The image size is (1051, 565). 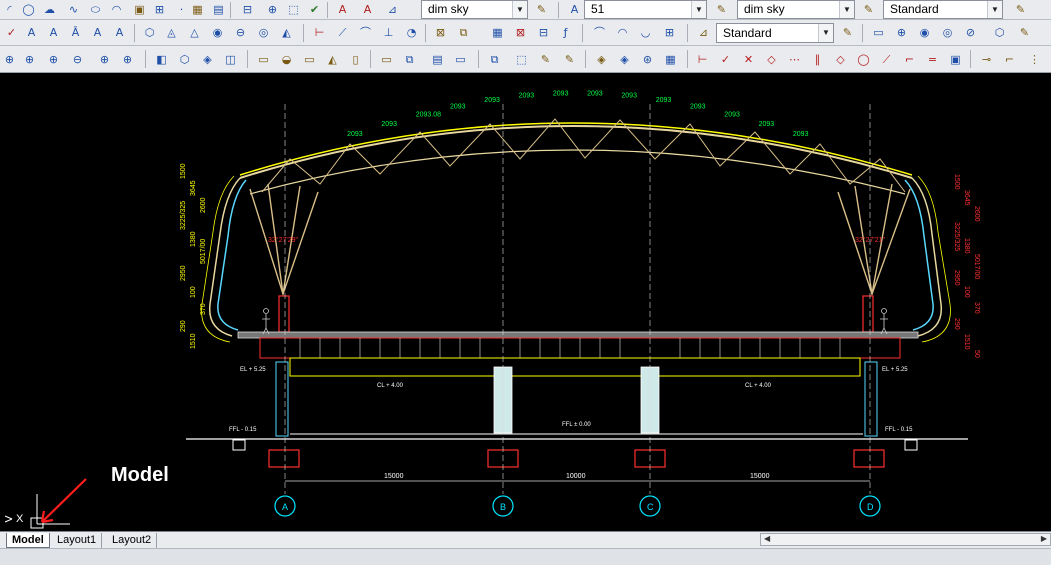 What do you see at coordinates (878, 32) in the screenshot?
I see `viewport-icon: ▭` at bounding box center [878, 32].